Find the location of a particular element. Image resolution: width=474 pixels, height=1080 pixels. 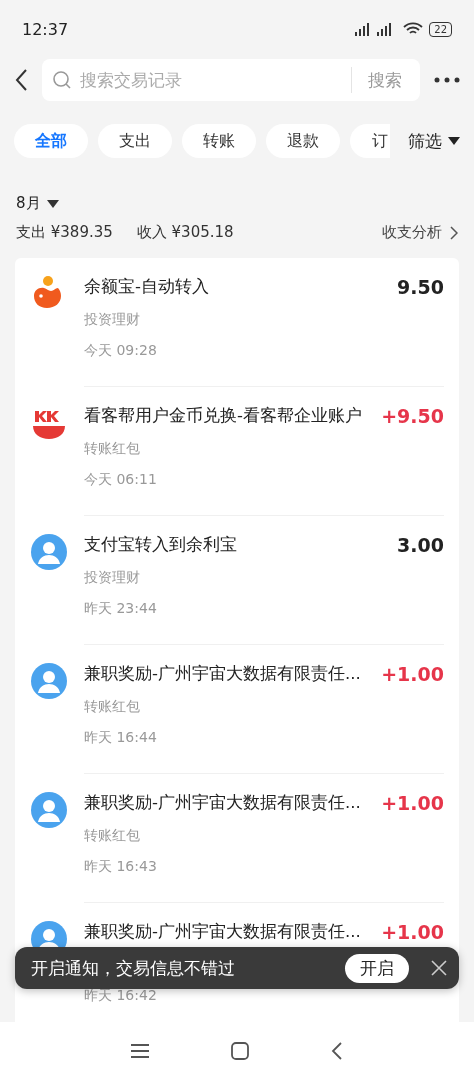

transaction-time: 昨天 16:42 is located at coordinates (121, 996).